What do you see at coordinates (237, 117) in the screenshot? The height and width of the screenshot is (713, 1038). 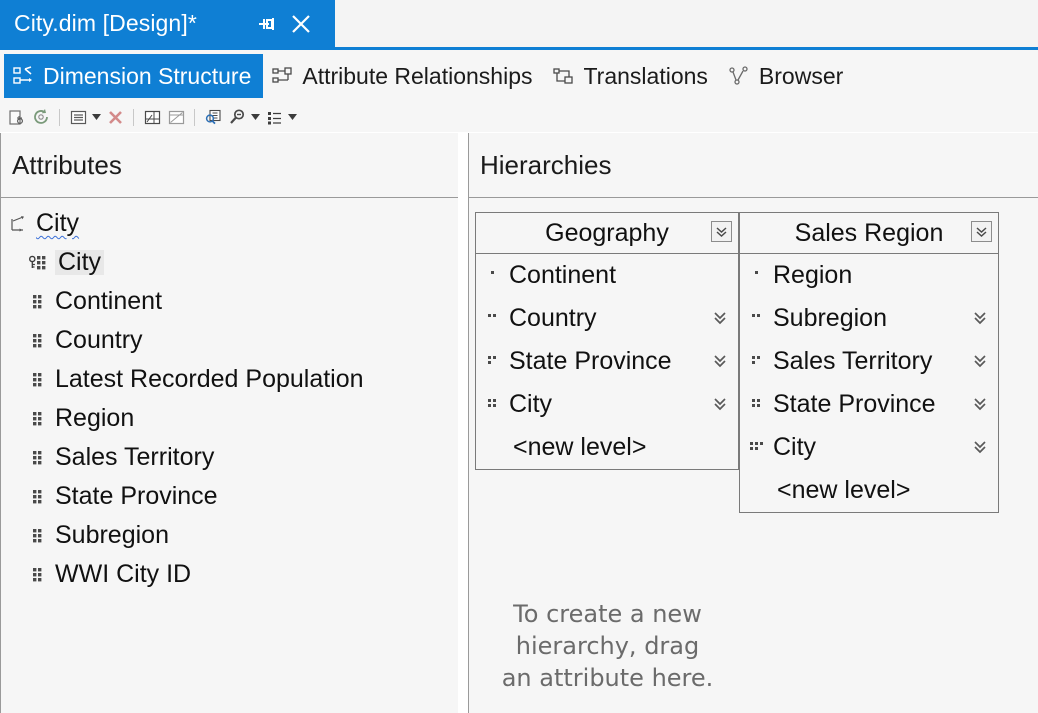 I see `zoom-icon` at bounding box center [237, 117].